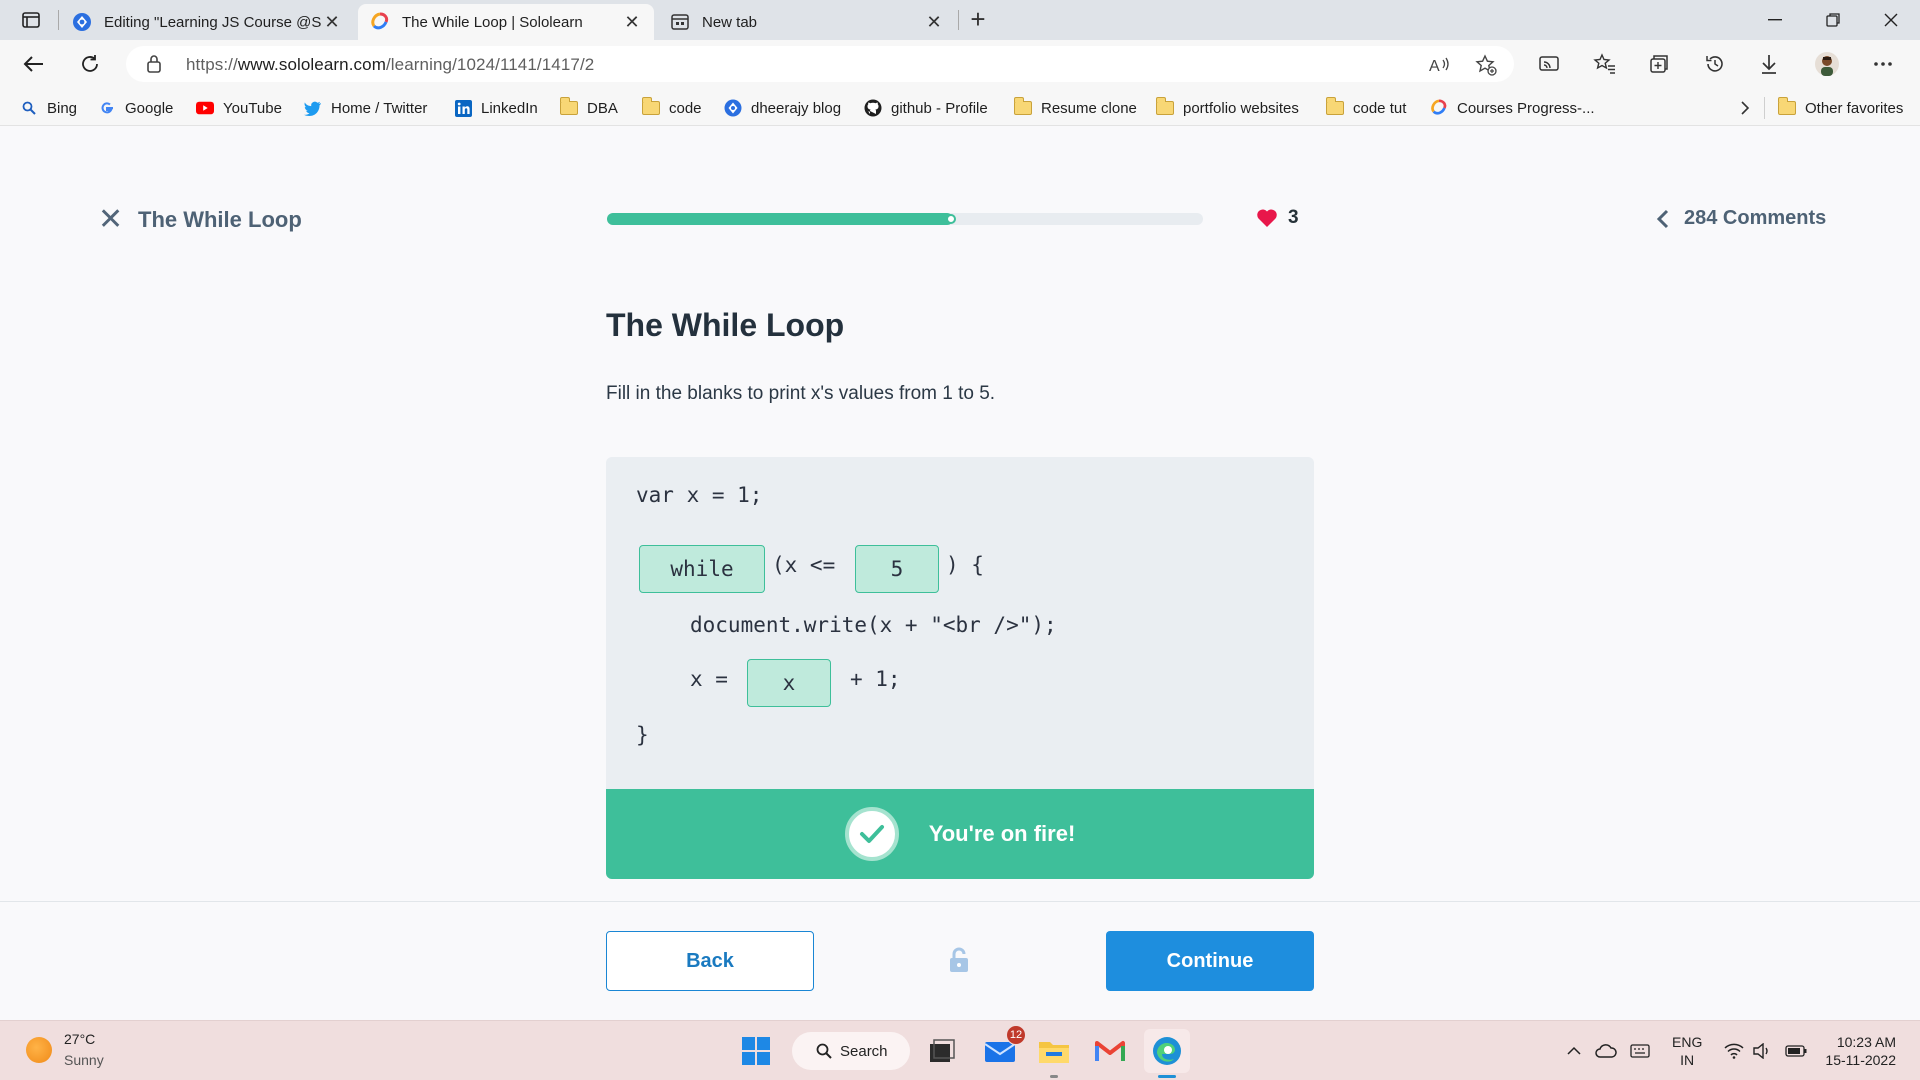 The image size is (1920, 1080). I want to click on blank-keyword: while, so click(702, 569).